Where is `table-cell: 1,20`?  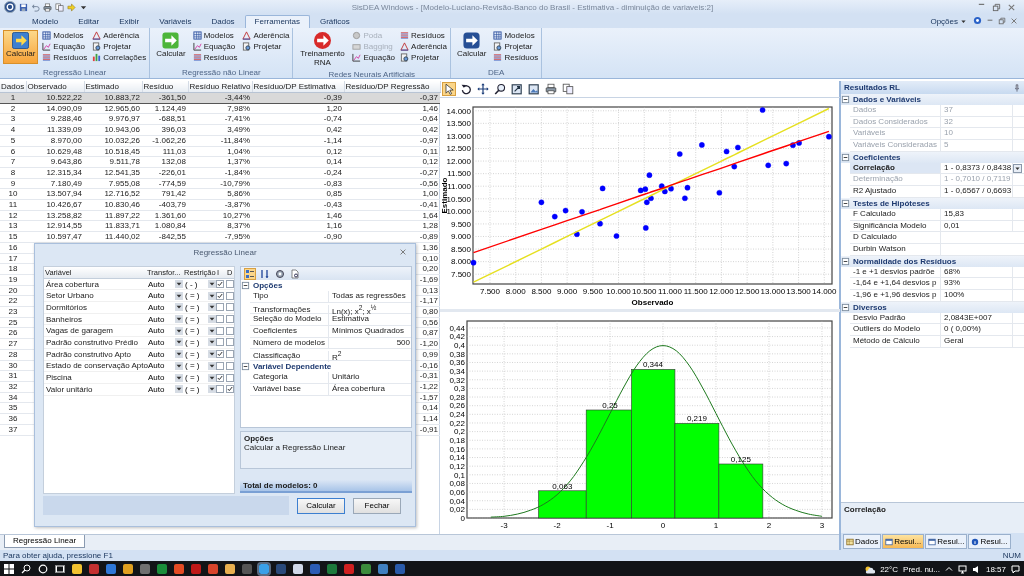 table-cell: 1,20 is located at coordinates (298, 108).